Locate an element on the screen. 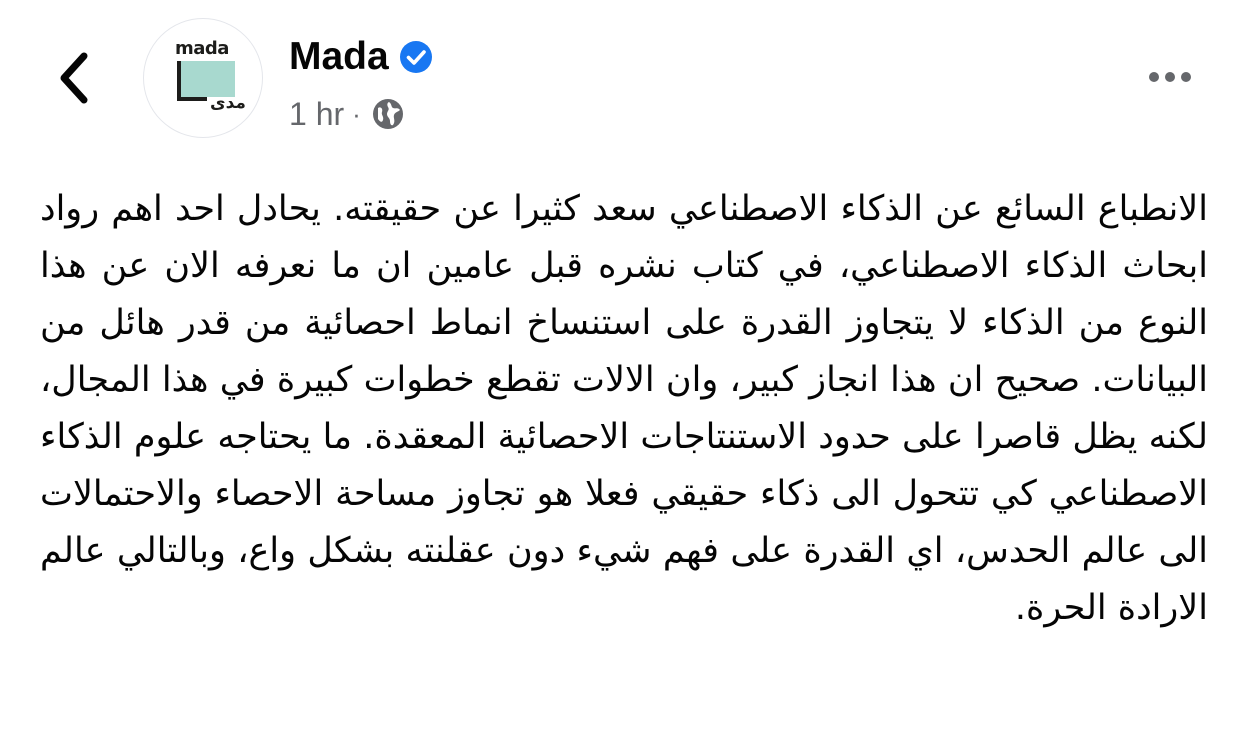  globe-icon is located at coordinates (387, 114).